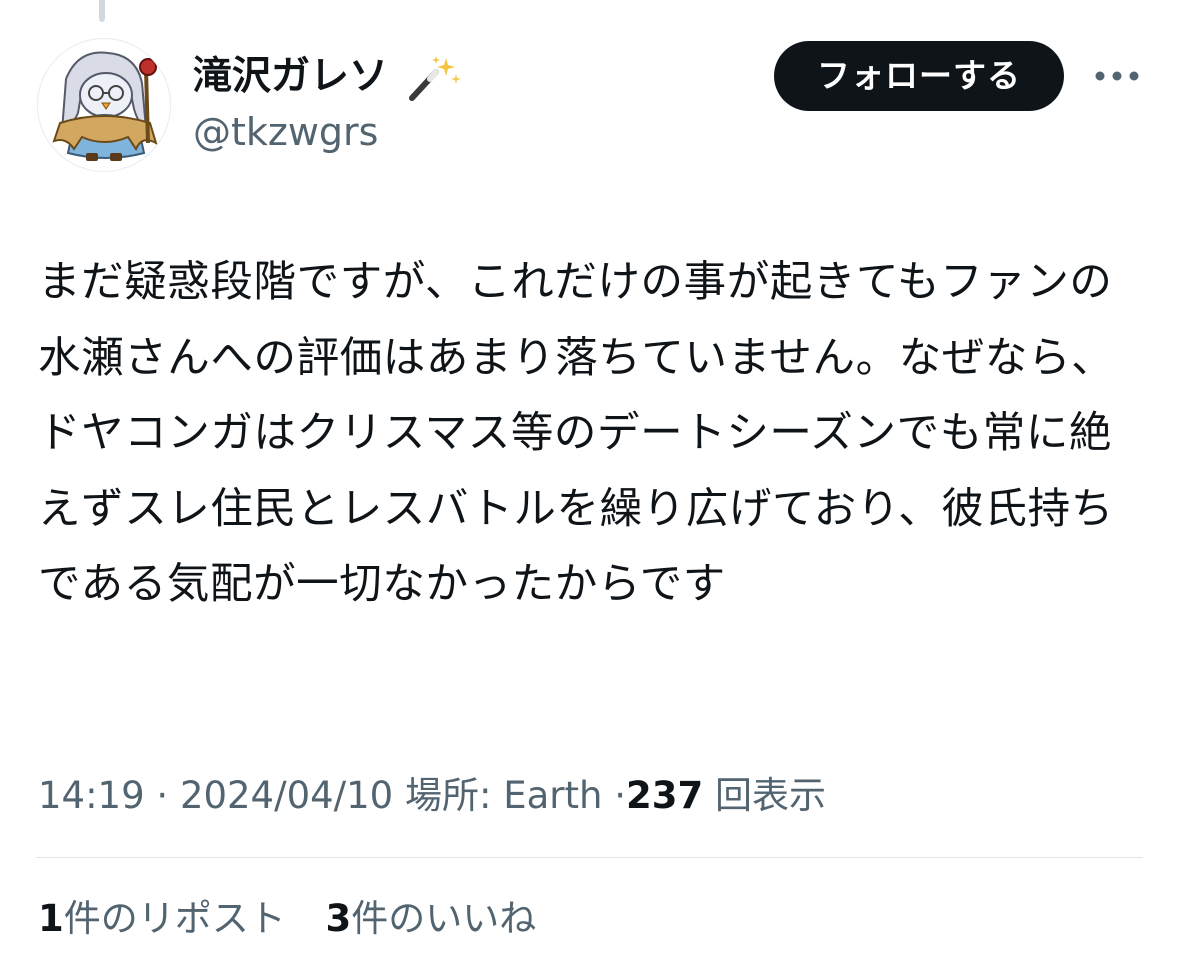 The image size is (1179, 973). I want to click on tweet-date: 2024/04/10, so click(286, 795).